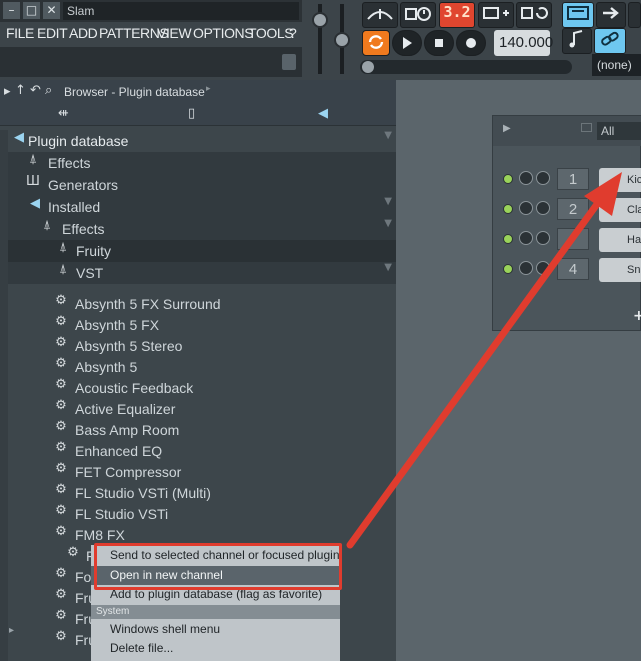 The height and width of the screenshot is (661, 641). I want to click on tree-item-installed-effects: ⍋ Effects ▼, so click(202, 229).